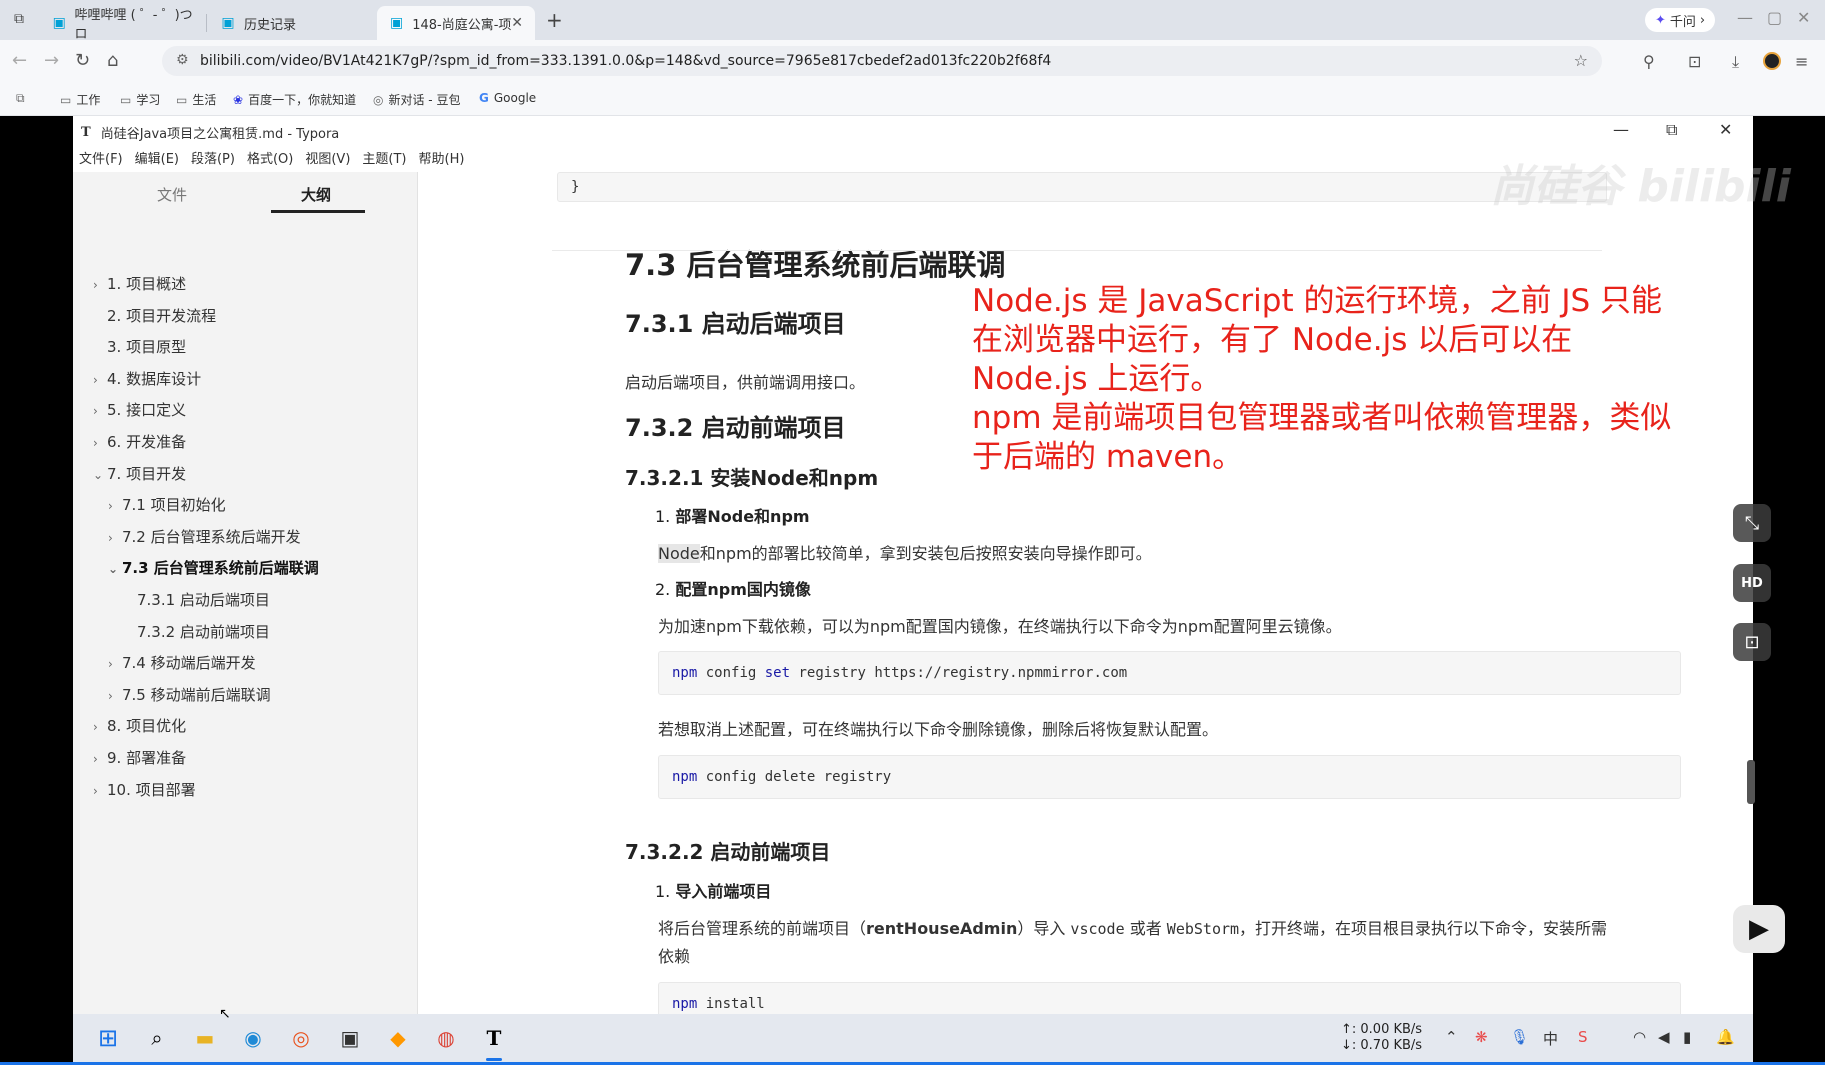  I want to click on terminal-icon: ▣, so click(350, 1038).